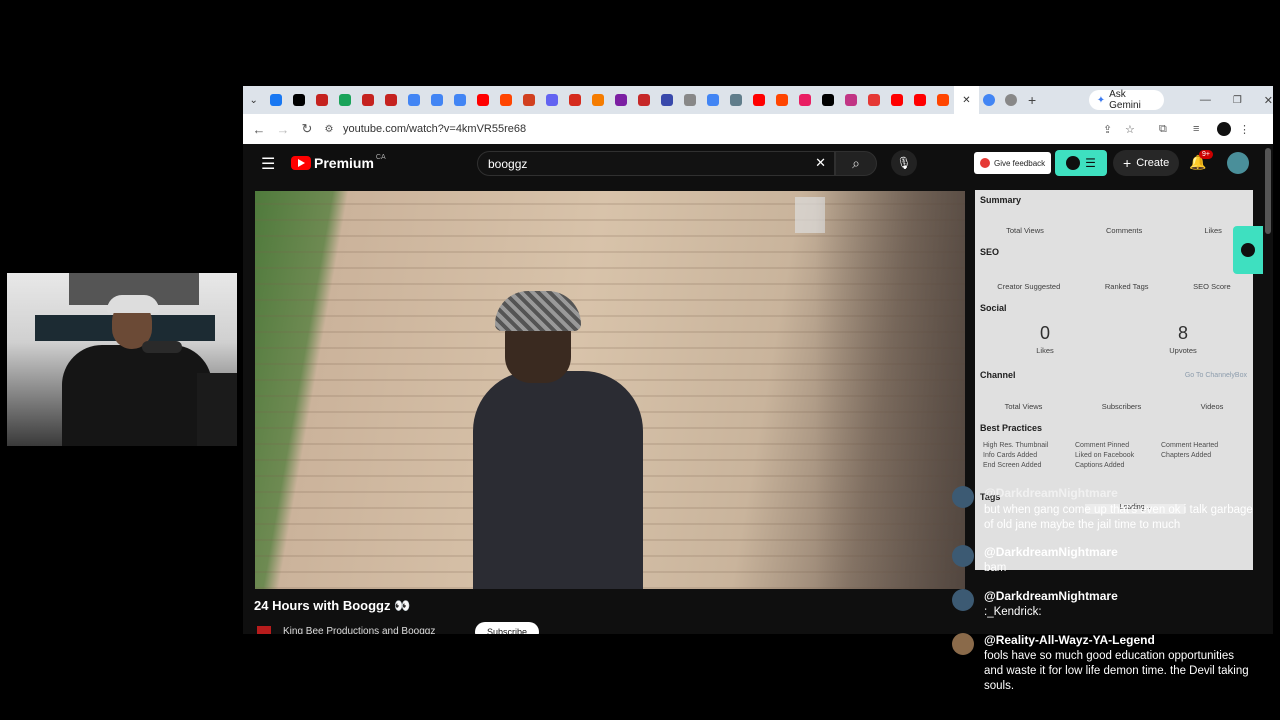  What do you see at coordinates (656, 163) in the screenshot?
I see `search-input: booggz ✕` at bounding box center [656, 163].